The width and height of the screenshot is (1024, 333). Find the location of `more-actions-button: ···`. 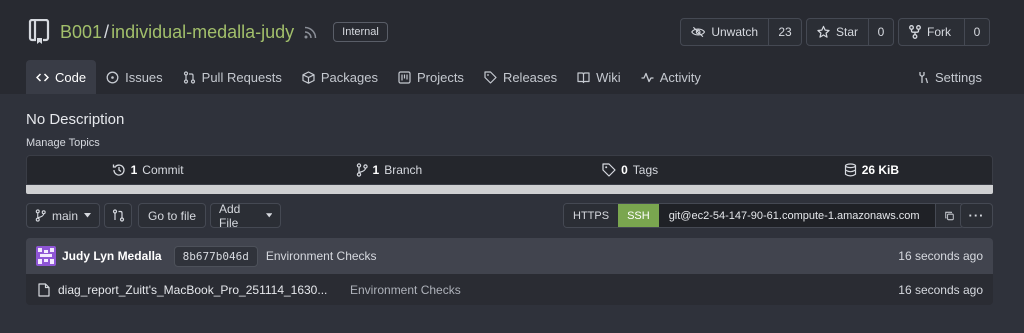

more-actions-button: ··· is located at coordinates (976, 215).